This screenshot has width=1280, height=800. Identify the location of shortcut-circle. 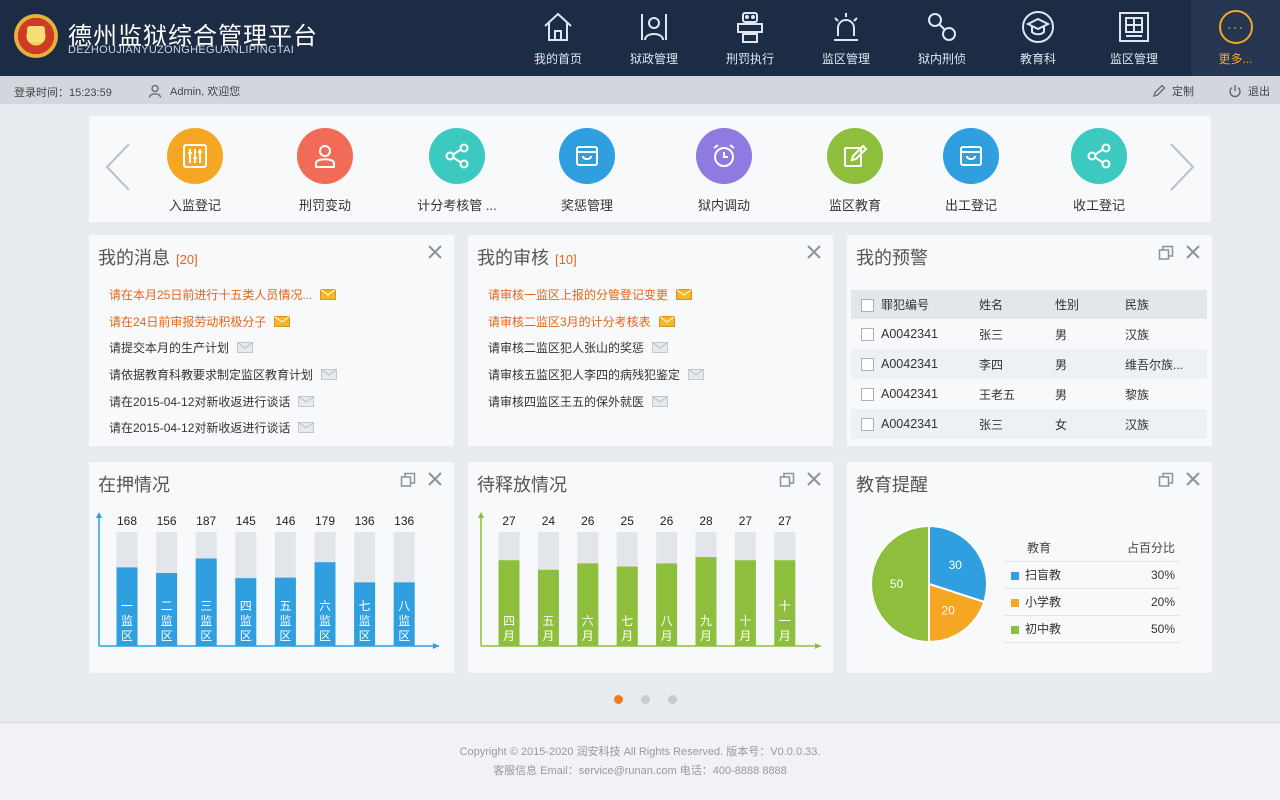
(457, 156).